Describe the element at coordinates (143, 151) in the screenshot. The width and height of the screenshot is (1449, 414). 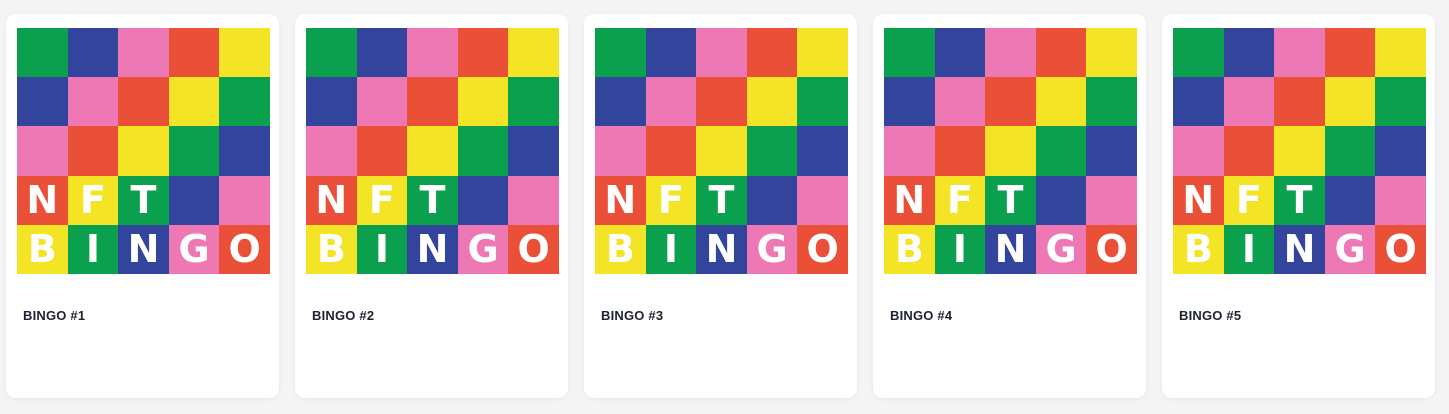
I see `nft-image-1: NFTBINGO` at that location.